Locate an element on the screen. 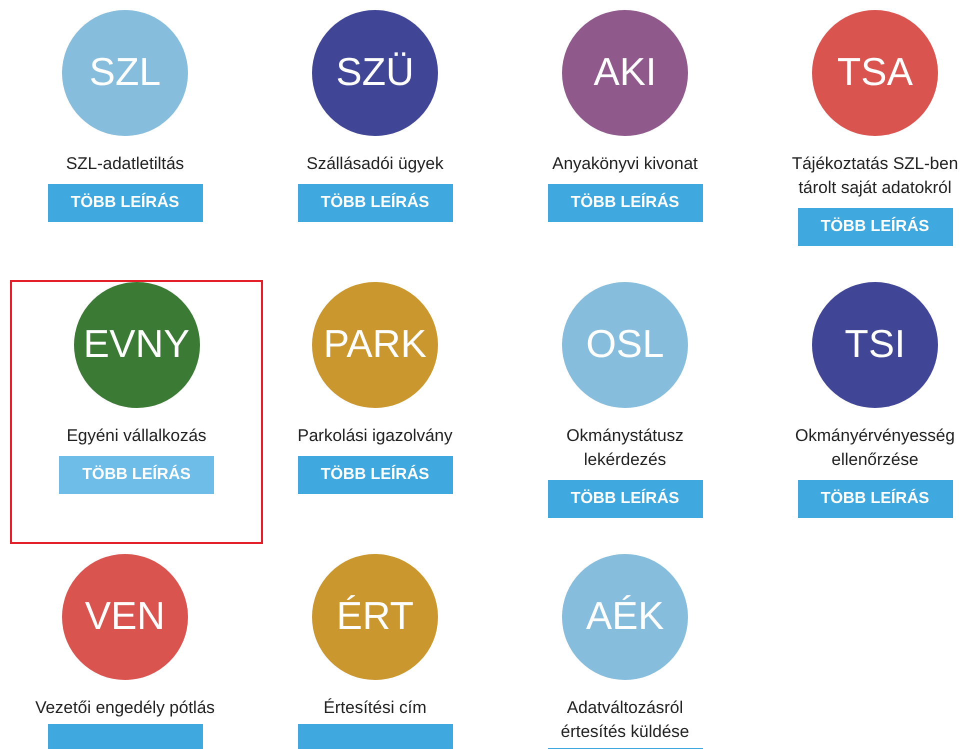 The height and width of the screenshot is (749, 974). service-badge: PARK is located at coordinates (375, 345).